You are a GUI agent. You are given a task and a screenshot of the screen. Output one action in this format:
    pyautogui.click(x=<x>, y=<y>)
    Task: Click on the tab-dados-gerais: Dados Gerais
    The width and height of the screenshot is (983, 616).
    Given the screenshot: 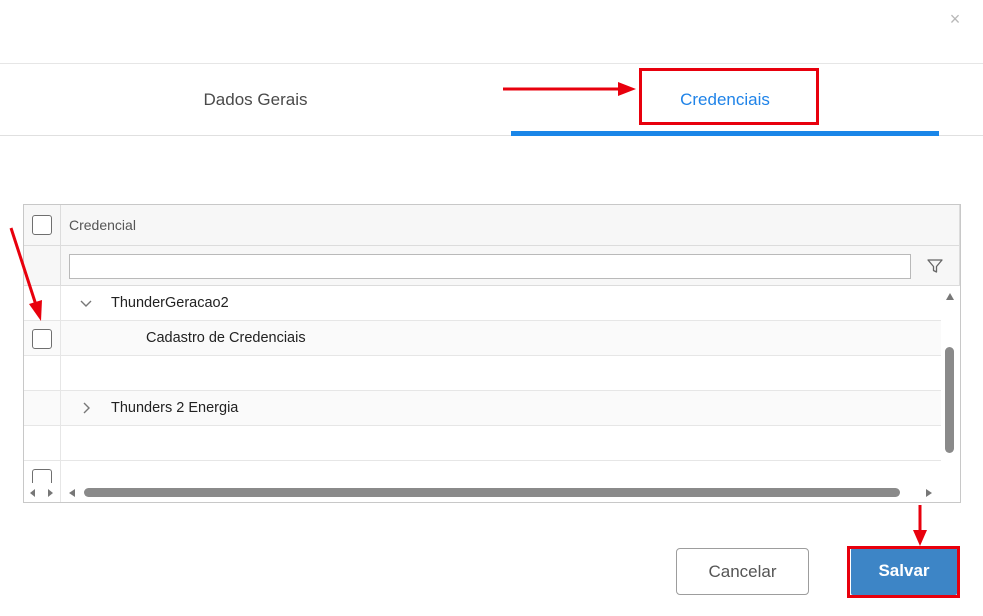 What is the action you would take?
    pyautogui.click(x=255, y=100)
    